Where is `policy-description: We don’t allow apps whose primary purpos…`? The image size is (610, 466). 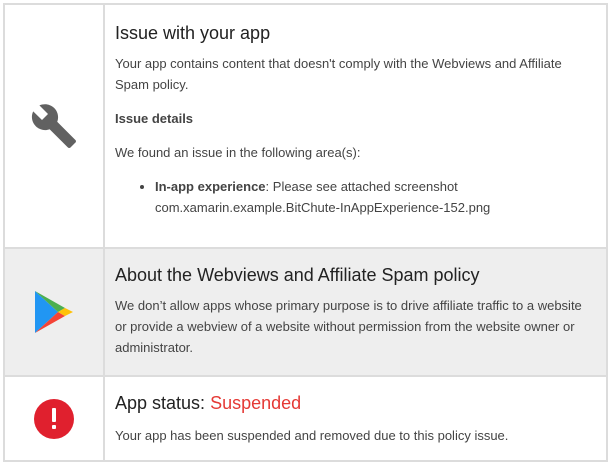
policy-description: We don’t allow apps whose primary purpos… is located at coordinates (348, 326).